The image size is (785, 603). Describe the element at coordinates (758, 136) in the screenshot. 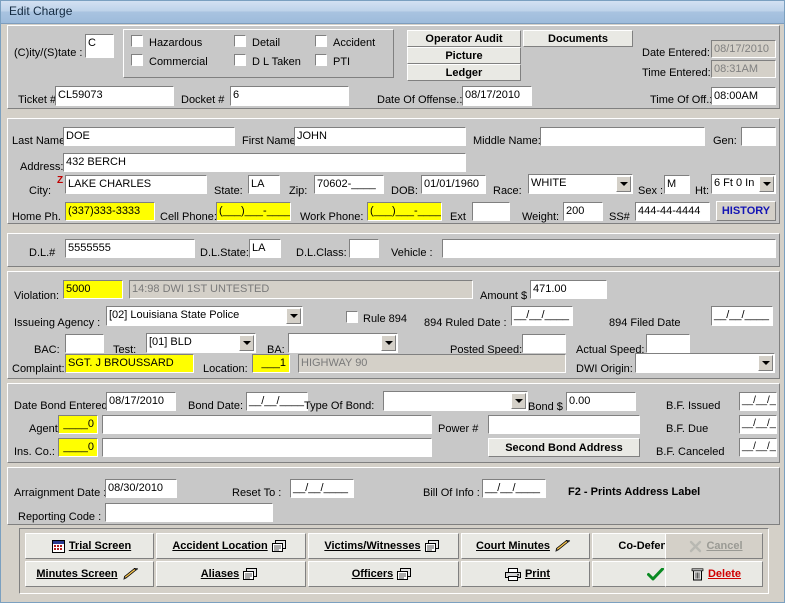

I see `gen-field` at that location.